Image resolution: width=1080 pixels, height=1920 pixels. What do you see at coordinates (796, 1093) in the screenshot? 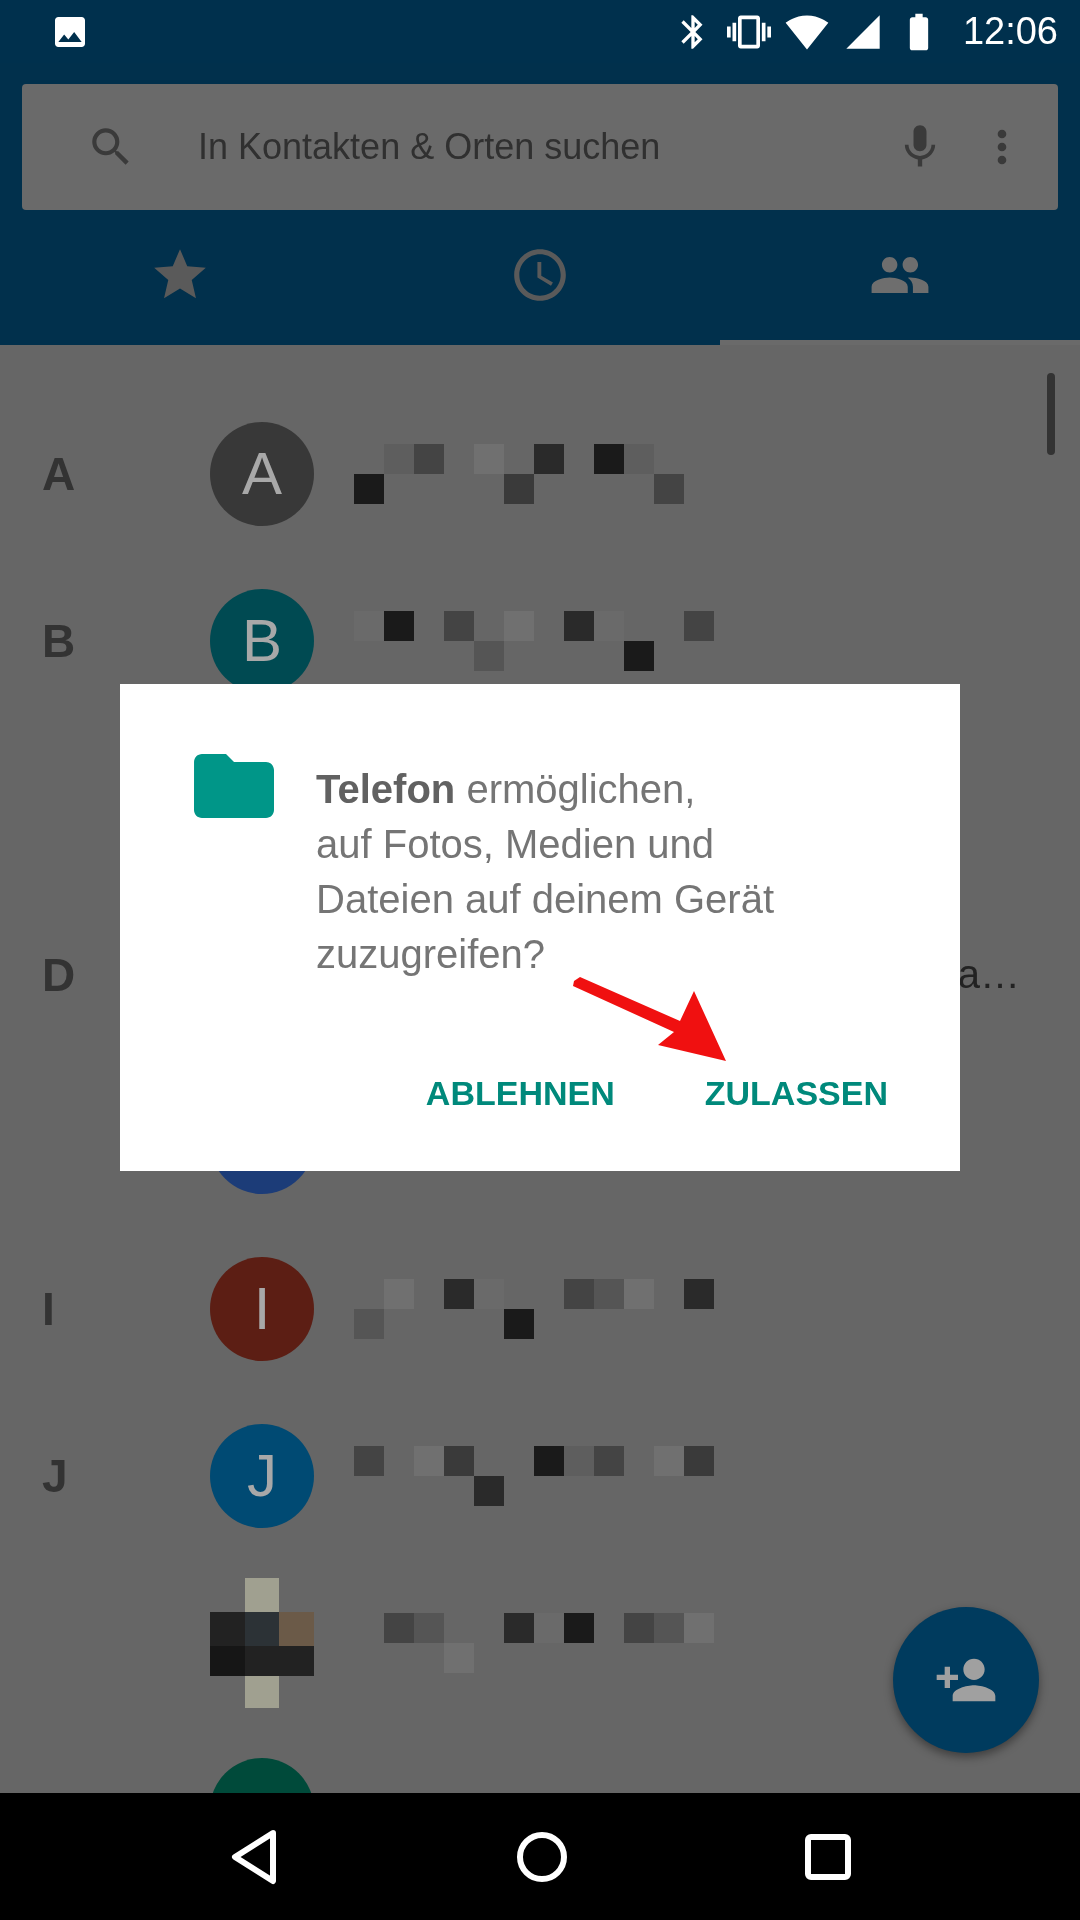
I see `dialog-button: ZULASSEN` at bounding box center [796, 1093].